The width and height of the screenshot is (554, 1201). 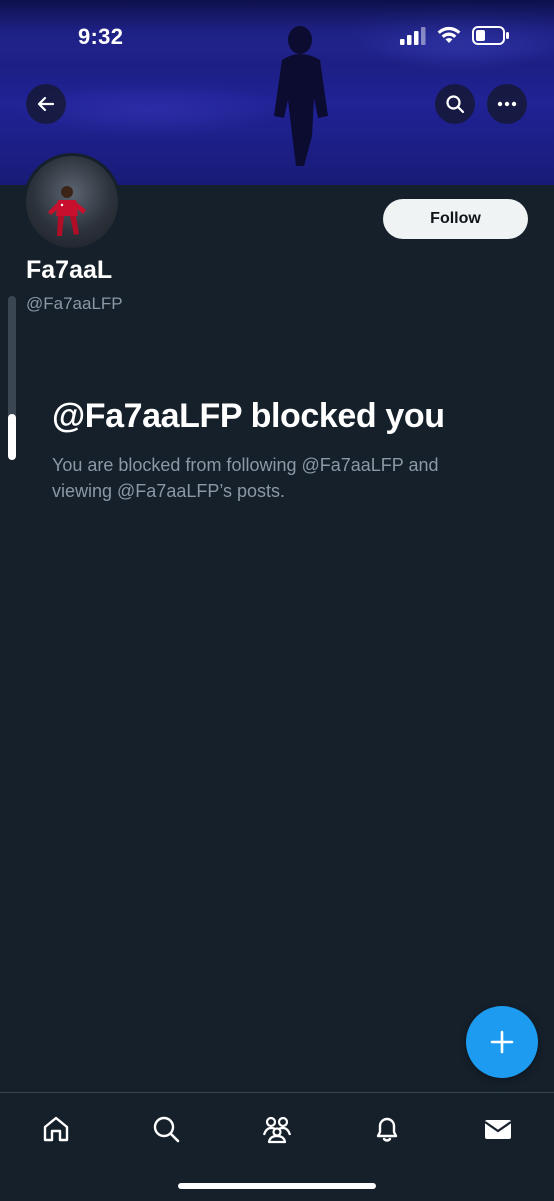 I want to click on status-time: 9:32, so click(x=101, y=36).